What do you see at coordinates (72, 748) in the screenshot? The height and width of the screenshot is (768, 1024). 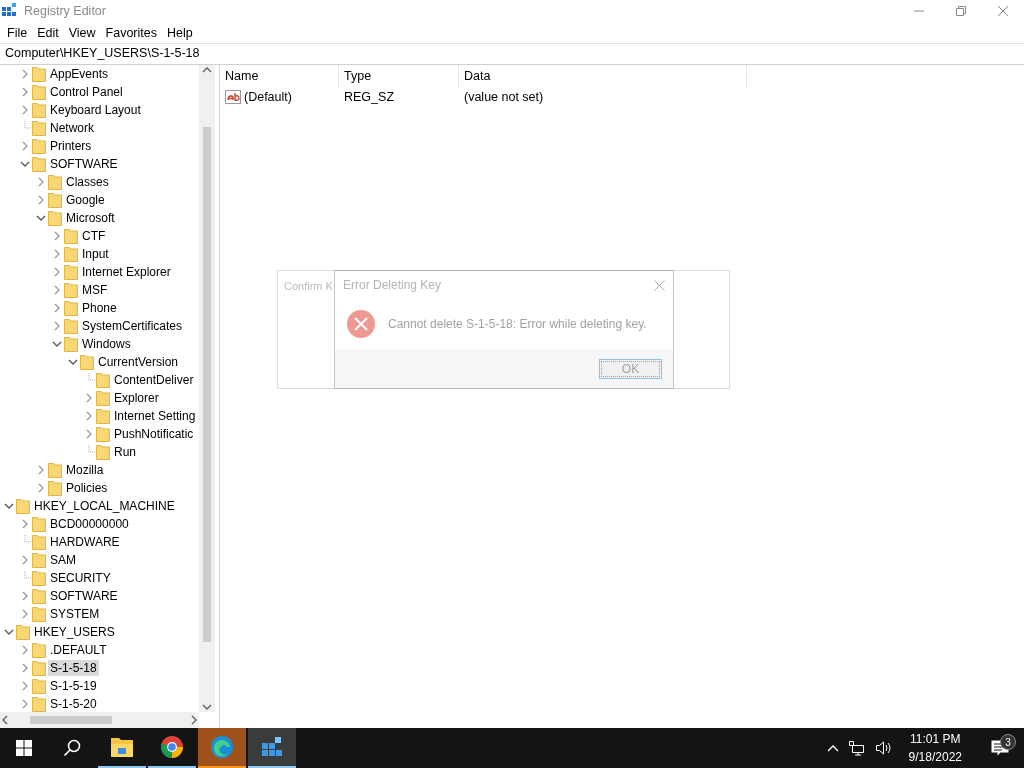 I see `search-icon` at bounding box center [72, 748].